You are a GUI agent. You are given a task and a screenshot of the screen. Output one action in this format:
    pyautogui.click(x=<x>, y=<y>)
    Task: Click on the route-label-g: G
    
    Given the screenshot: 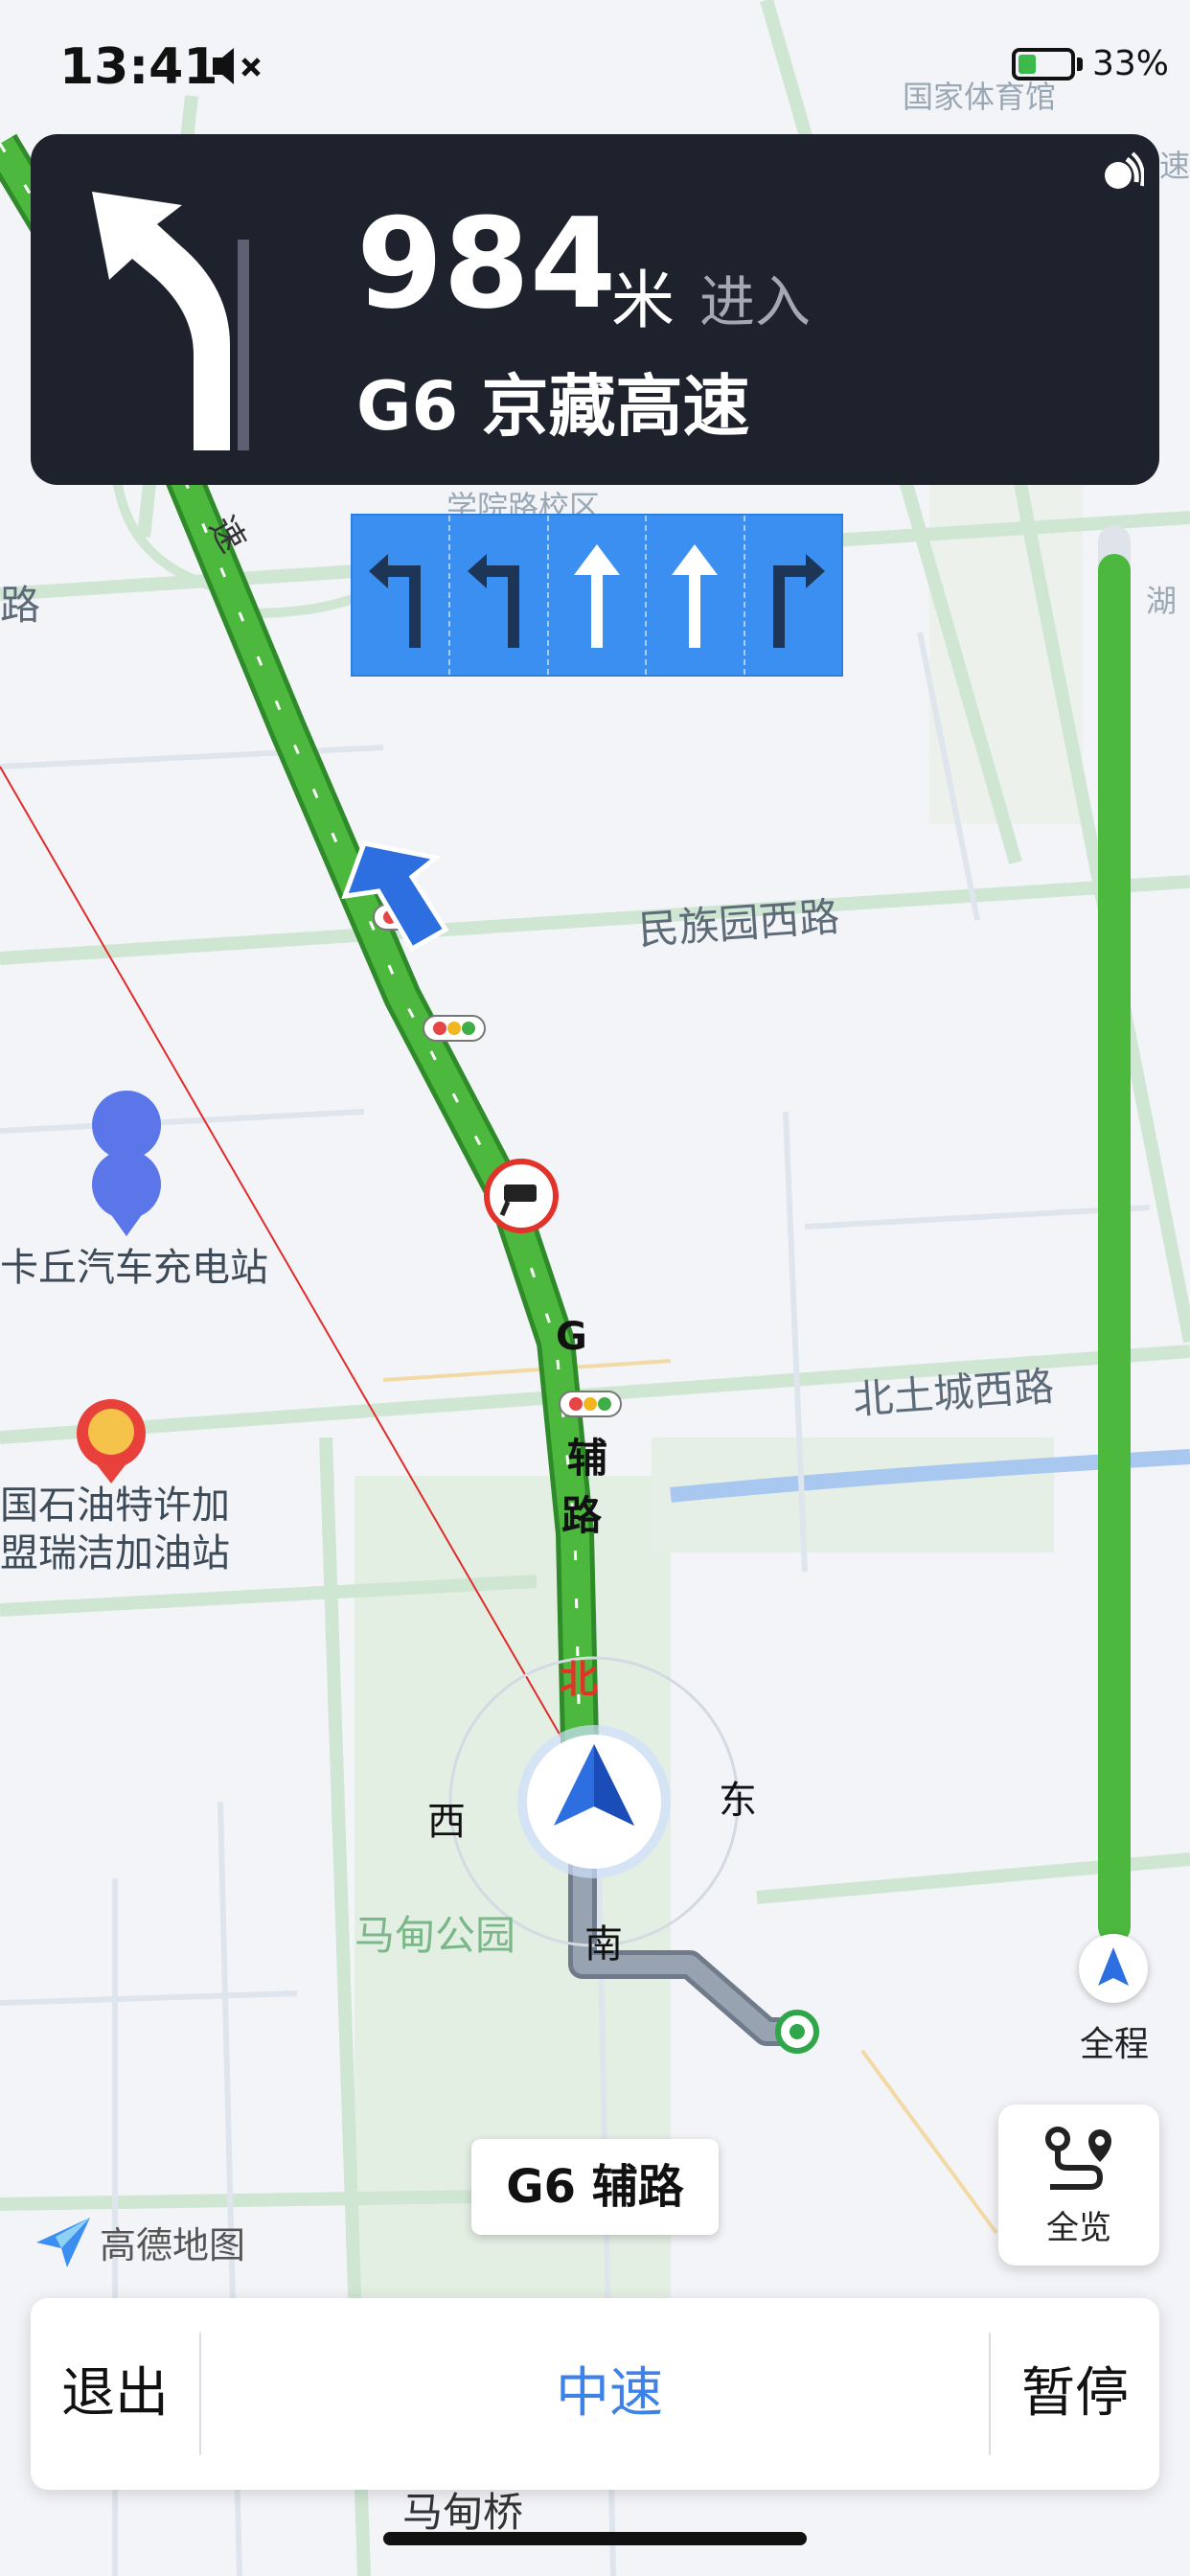 What is the action you would take?
    pyautogui.click(x=572, y=1337)
    